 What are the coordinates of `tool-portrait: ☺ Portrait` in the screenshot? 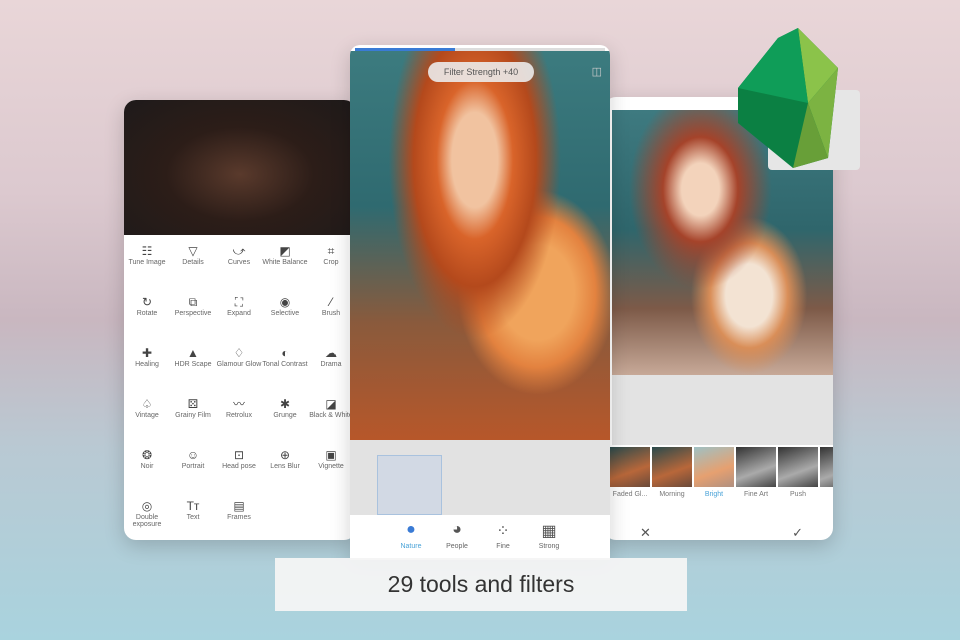 It's located at (193, 468).